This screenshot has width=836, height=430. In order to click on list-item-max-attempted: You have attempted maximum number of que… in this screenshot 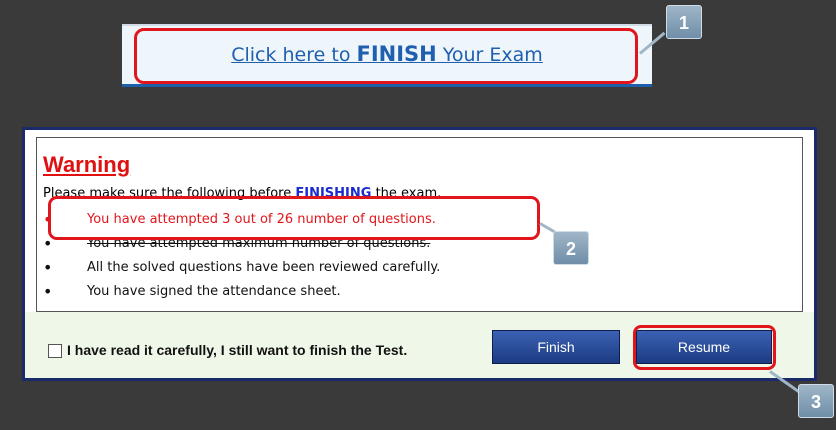, I will do `click(241, 244)`.